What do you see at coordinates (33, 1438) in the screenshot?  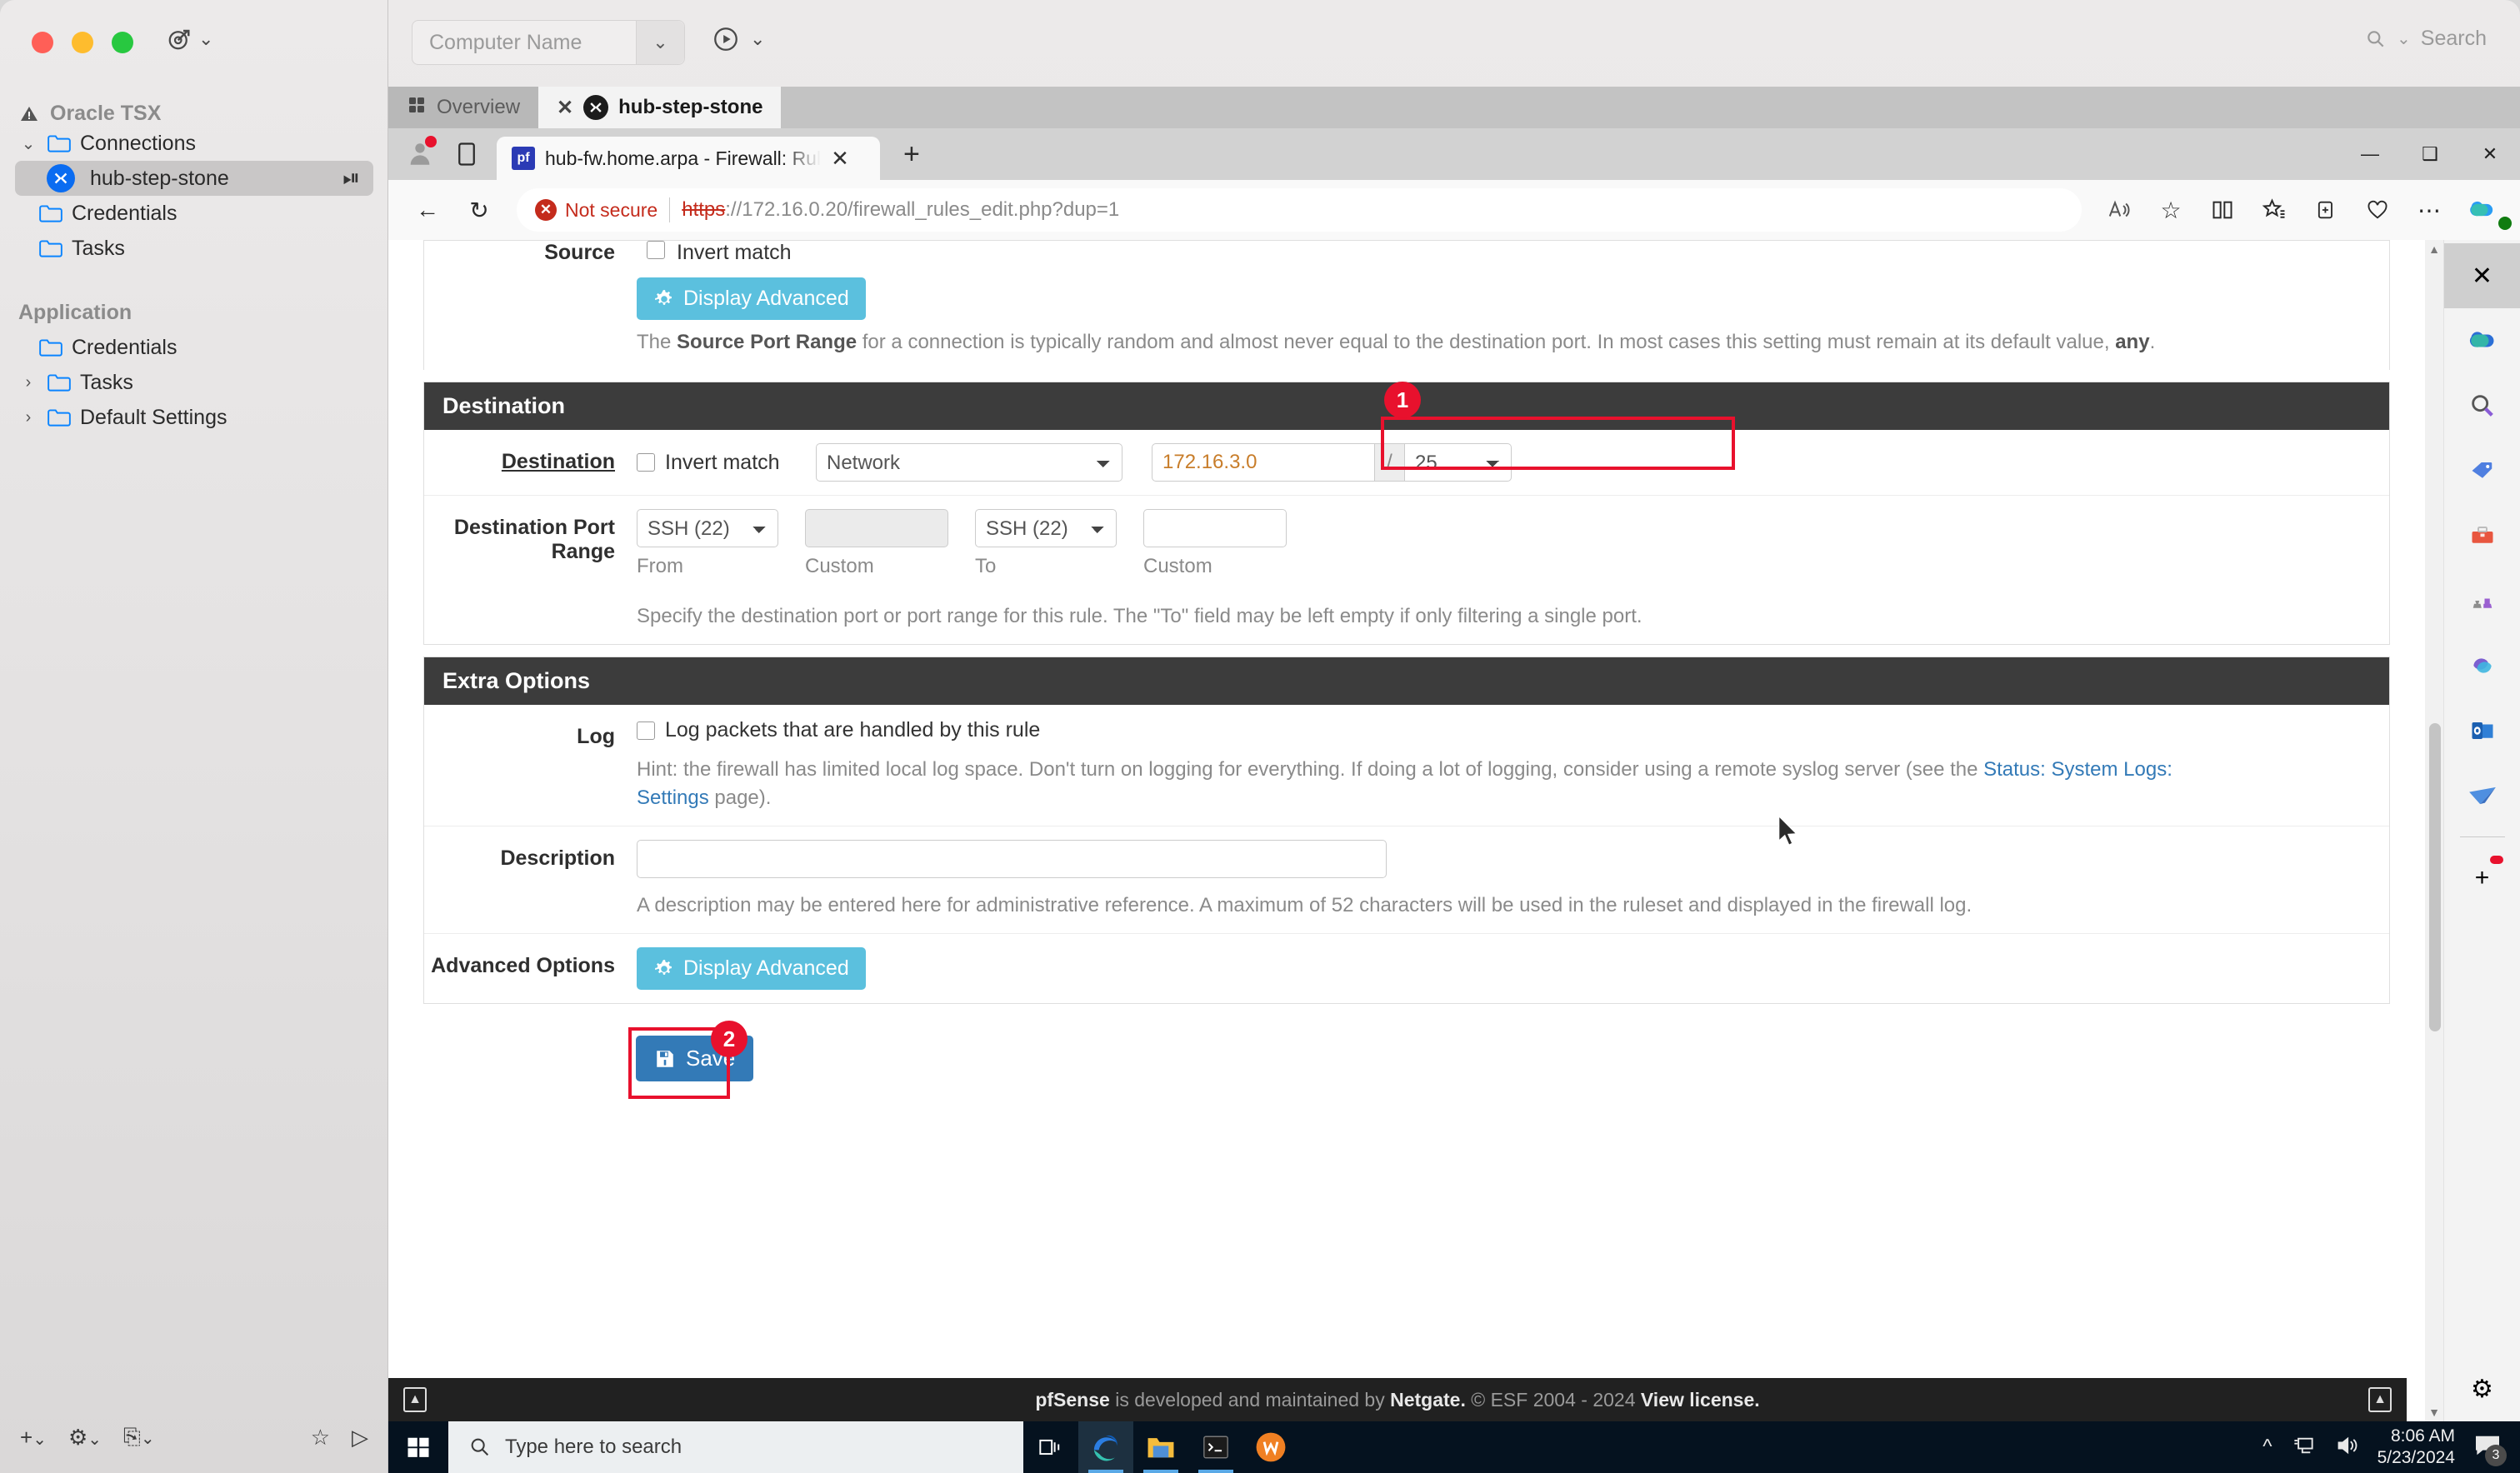 I see `add-button: +⌄` at bounding box center [33, 1438].